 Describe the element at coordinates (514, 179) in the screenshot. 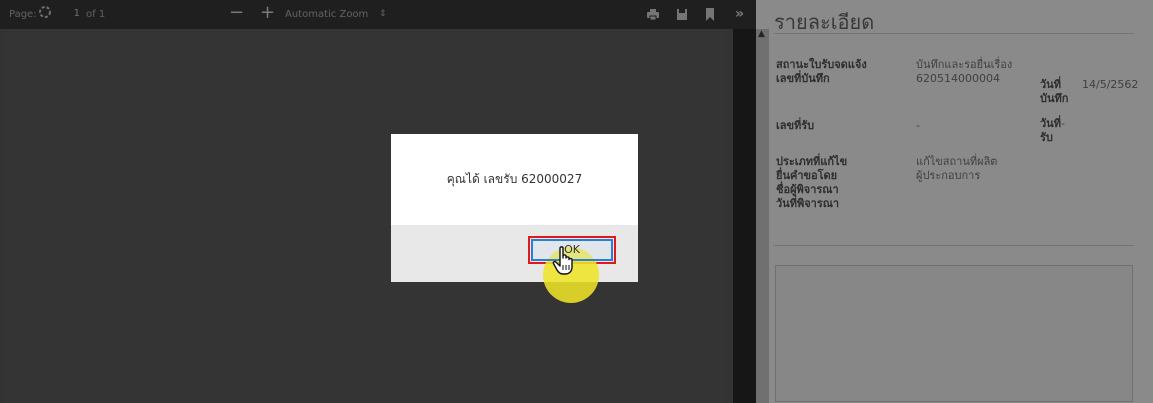

I see `dialog-message: คุณได้ เลขรับ 62000027` at that location.